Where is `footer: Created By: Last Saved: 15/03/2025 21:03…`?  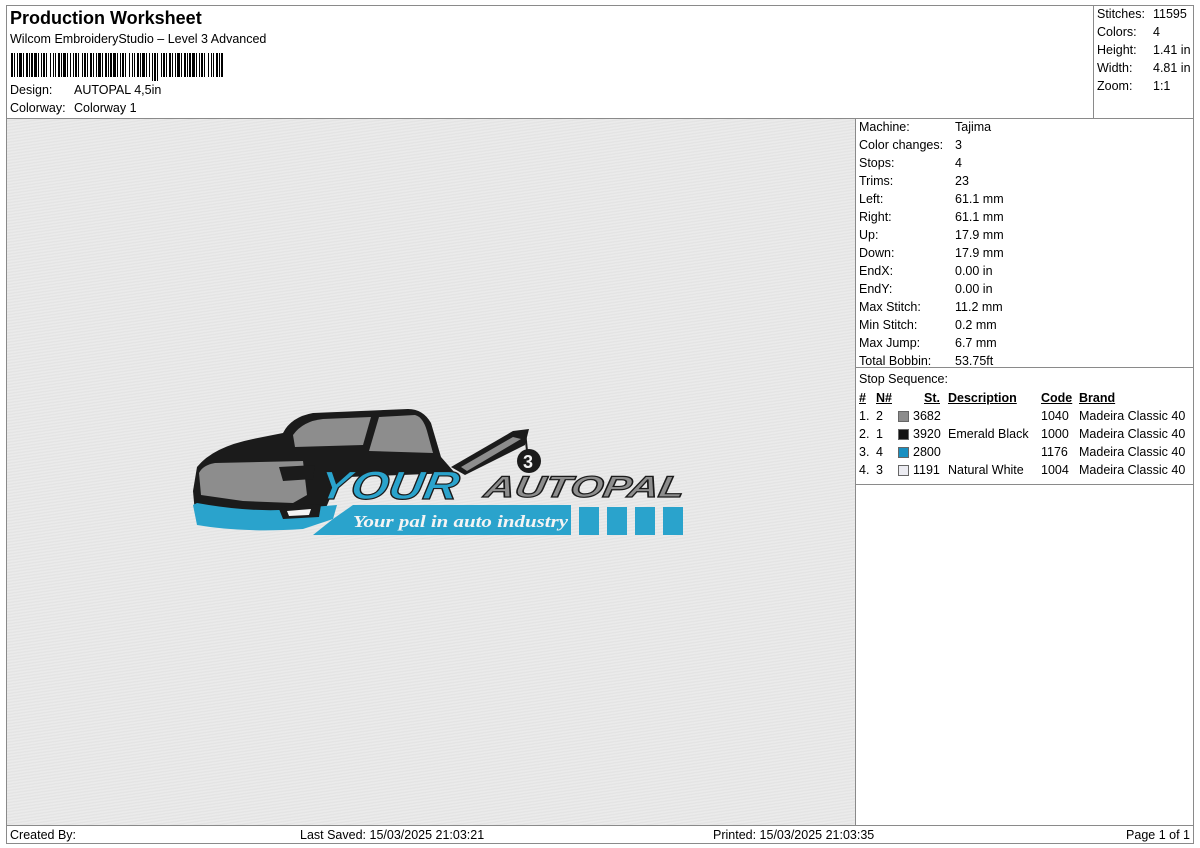
footer: Created By: Last Saved: 15/03/2025 21:03… is located at coordinates (600, 834).